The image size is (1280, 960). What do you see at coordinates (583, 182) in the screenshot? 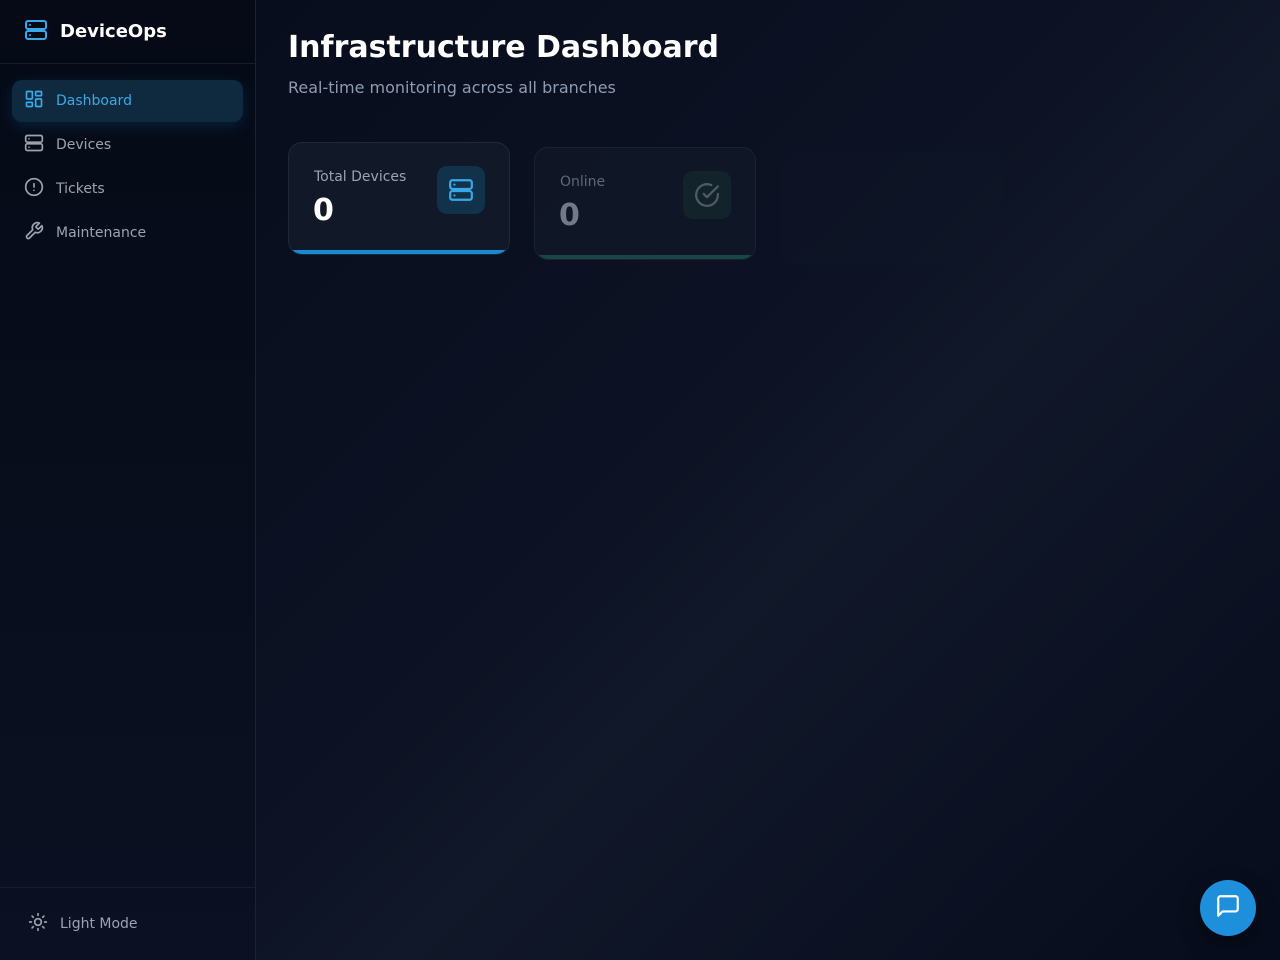
I see `stat-label: Online` at bounding box center [583, 182].